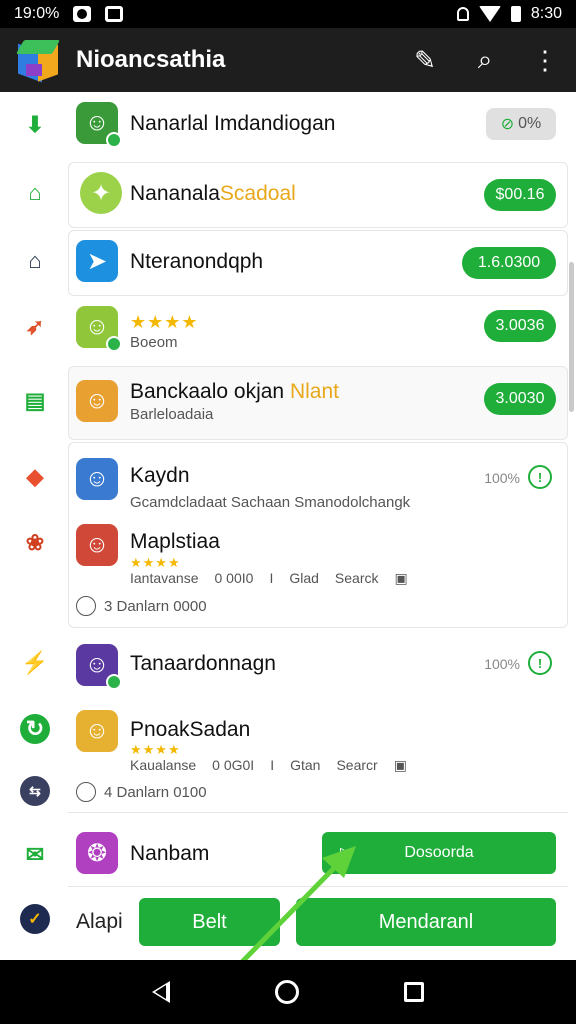 The width and height of the screenshot is (576, 1024). I want to click on more-vert-icon: ⋮, so click(545, 60).